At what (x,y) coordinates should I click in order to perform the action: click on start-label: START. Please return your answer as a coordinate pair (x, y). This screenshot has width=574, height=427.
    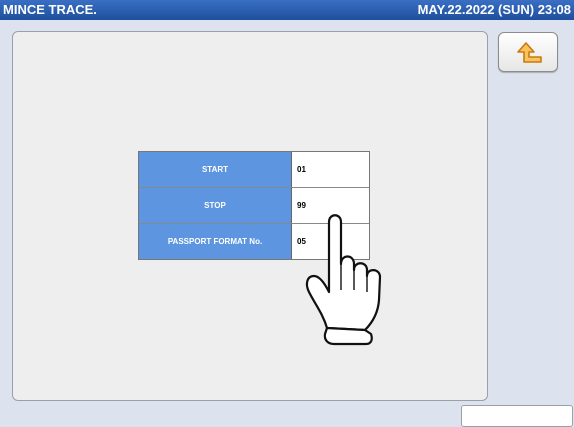
    Looking at the image, I should click on (215, 169).